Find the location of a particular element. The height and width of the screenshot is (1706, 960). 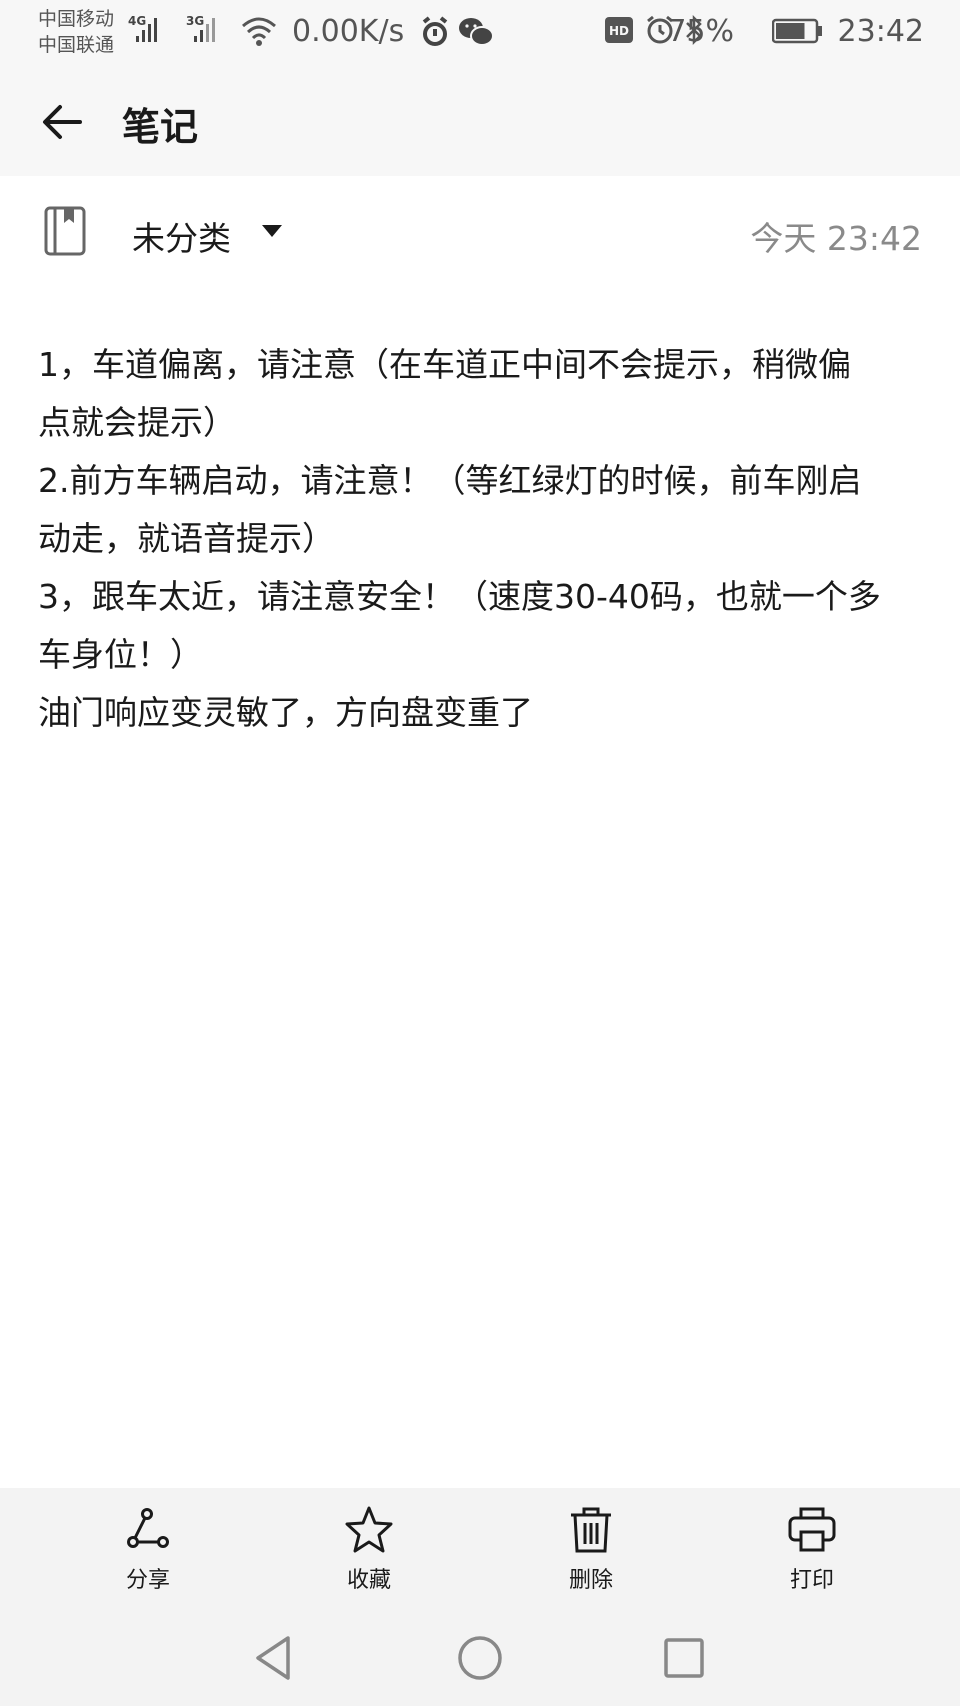

signal-1-type: 4G is located at coordinates (137, 21).